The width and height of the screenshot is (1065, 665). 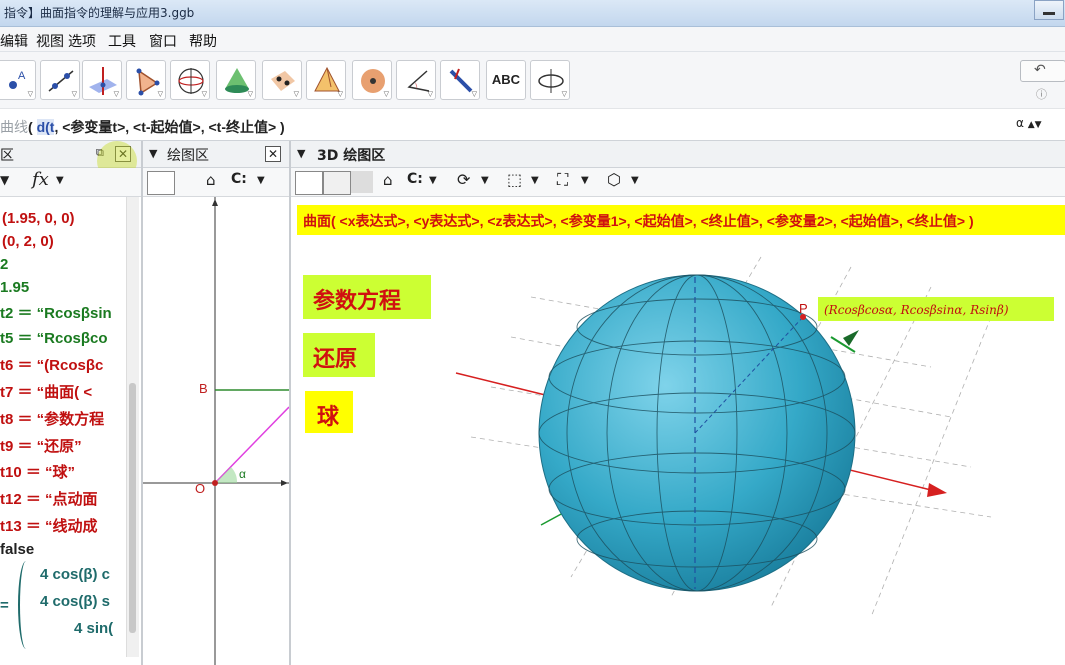 I want to click on capture-dropdown-icon: ▼, so click(x=433, y=180).